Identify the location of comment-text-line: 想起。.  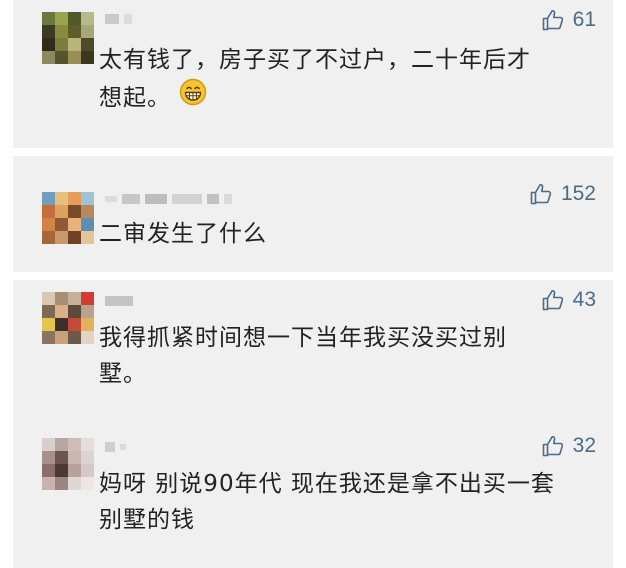
(135, 97).